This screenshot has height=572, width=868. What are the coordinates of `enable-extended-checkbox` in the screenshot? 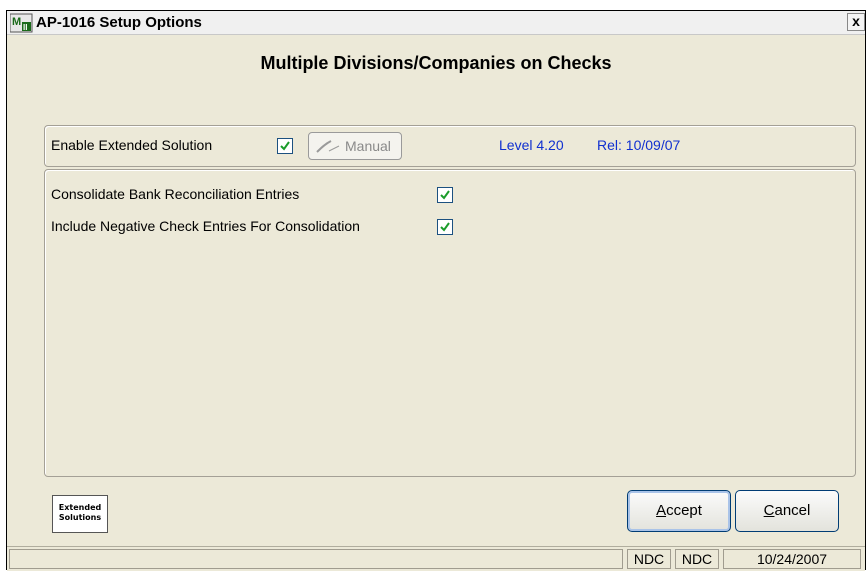 It's located at (285, 146).